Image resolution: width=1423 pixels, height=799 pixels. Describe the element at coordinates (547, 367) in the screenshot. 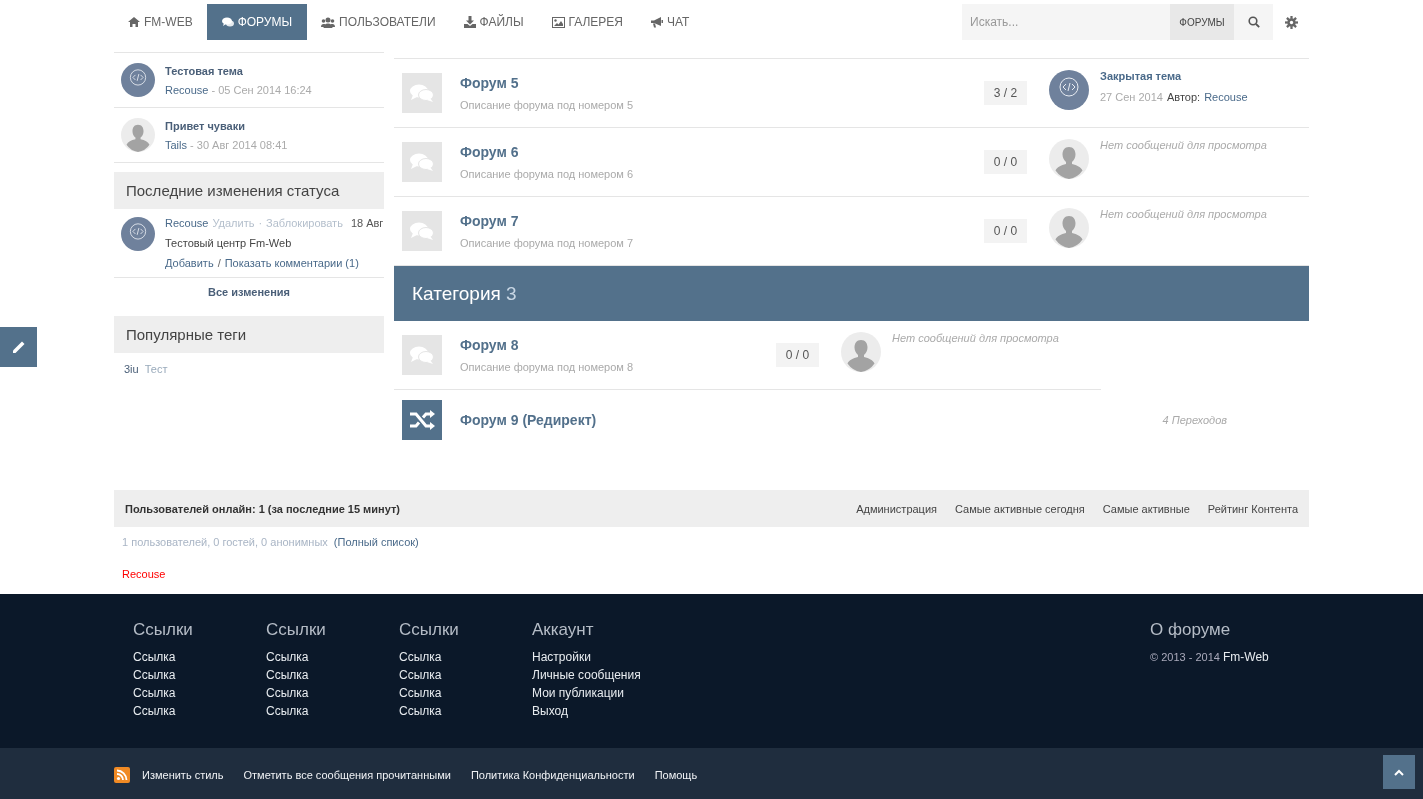

I see `forum-description: Описание форума под номером 8` at that location.